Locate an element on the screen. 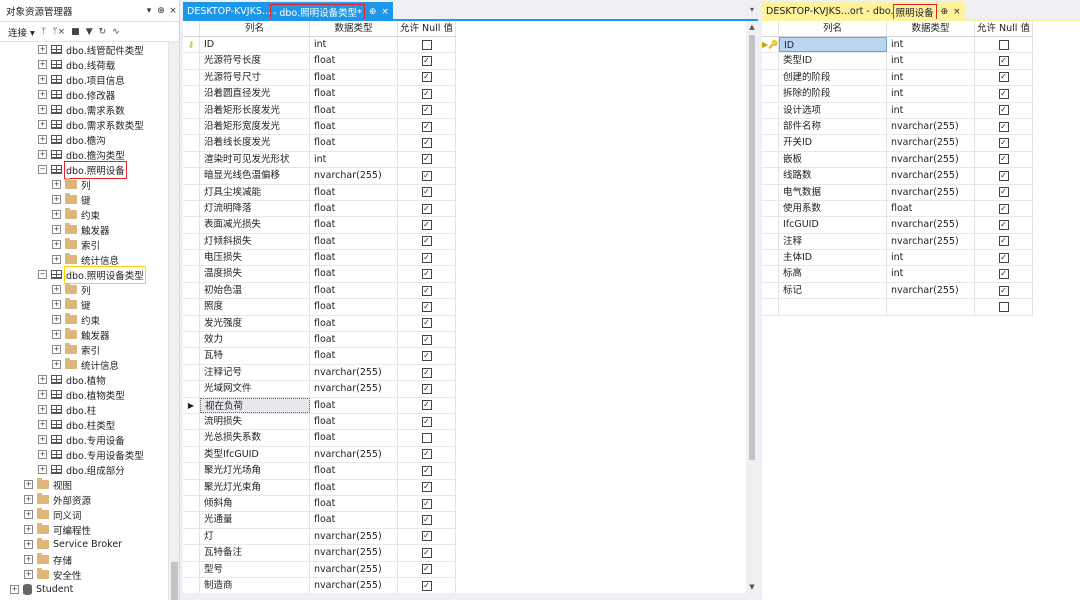  column-name-cell: 灯倾斜损失 is located at coordinates (255, 241).